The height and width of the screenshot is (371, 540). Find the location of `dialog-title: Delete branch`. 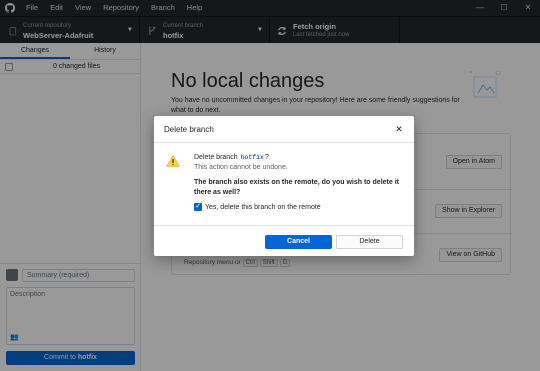

dialog-title: Delete branch is located at coordinates (189, 129).